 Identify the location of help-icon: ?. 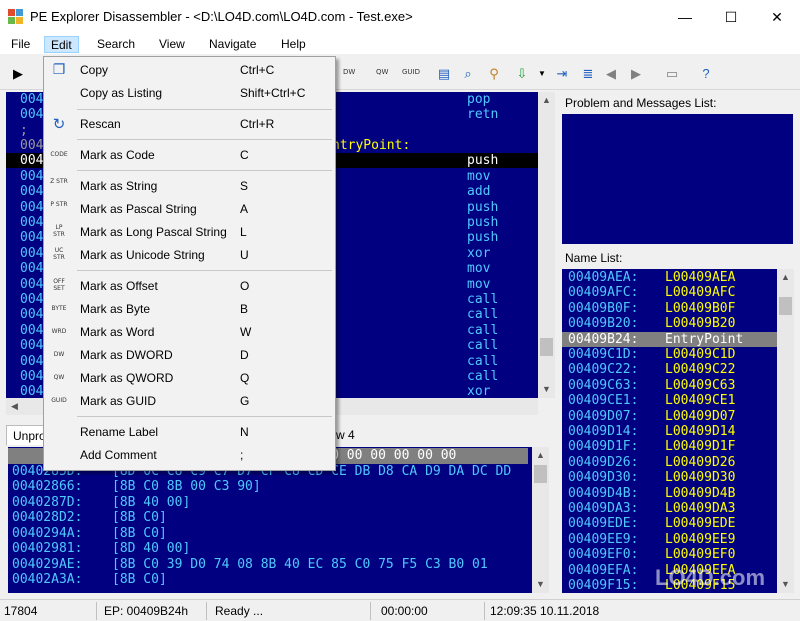
(706, 74).